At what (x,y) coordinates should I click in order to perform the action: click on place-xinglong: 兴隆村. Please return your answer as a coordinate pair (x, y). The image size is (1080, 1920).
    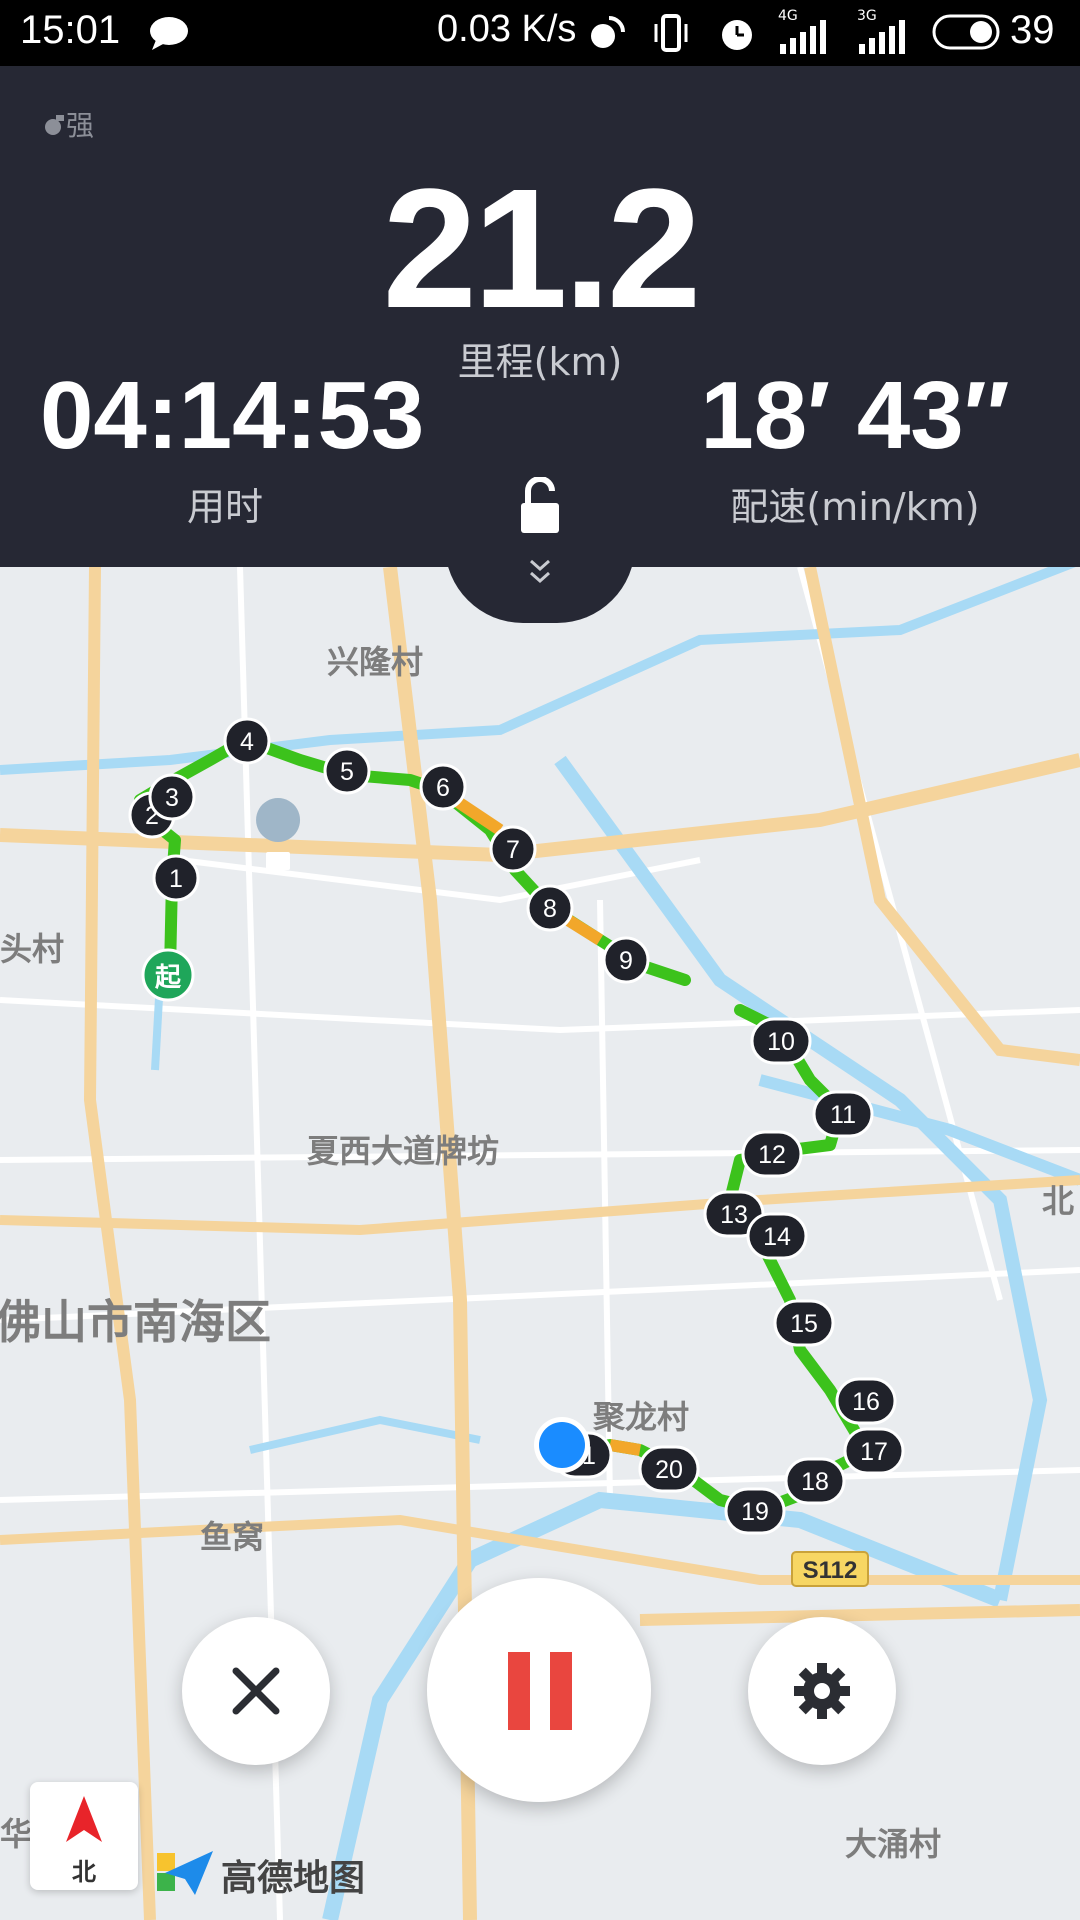
    Looking at the image, I should click on (375, 662).